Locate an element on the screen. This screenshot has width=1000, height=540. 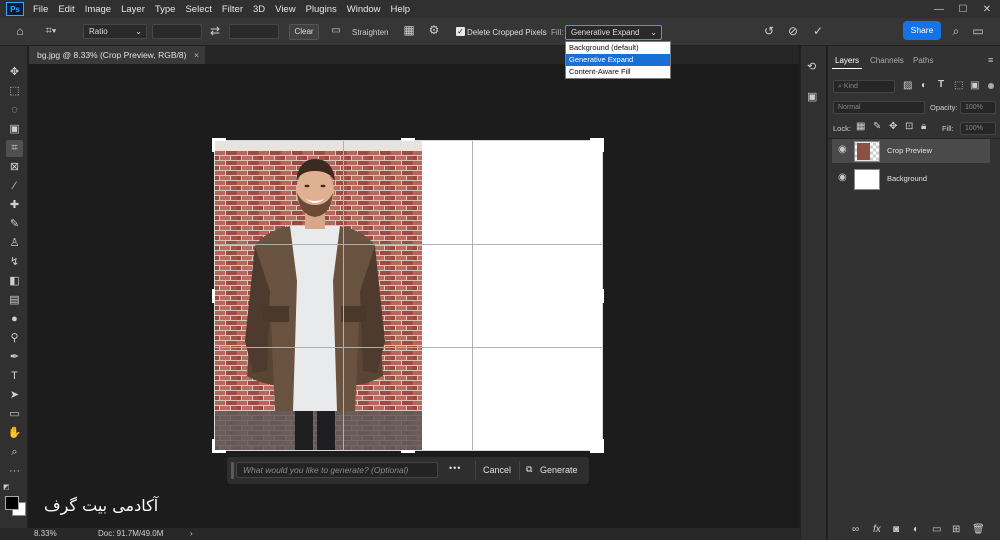
drag-handle is located at coordinates (232, 470).